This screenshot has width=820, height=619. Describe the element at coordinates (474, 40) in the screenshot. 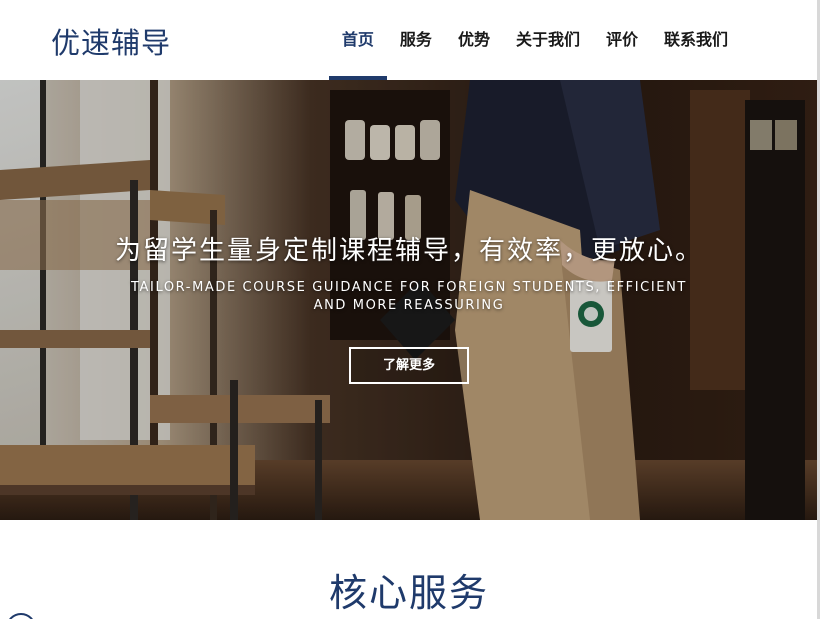

I see `nav-item-advantages: 优势` at that location.